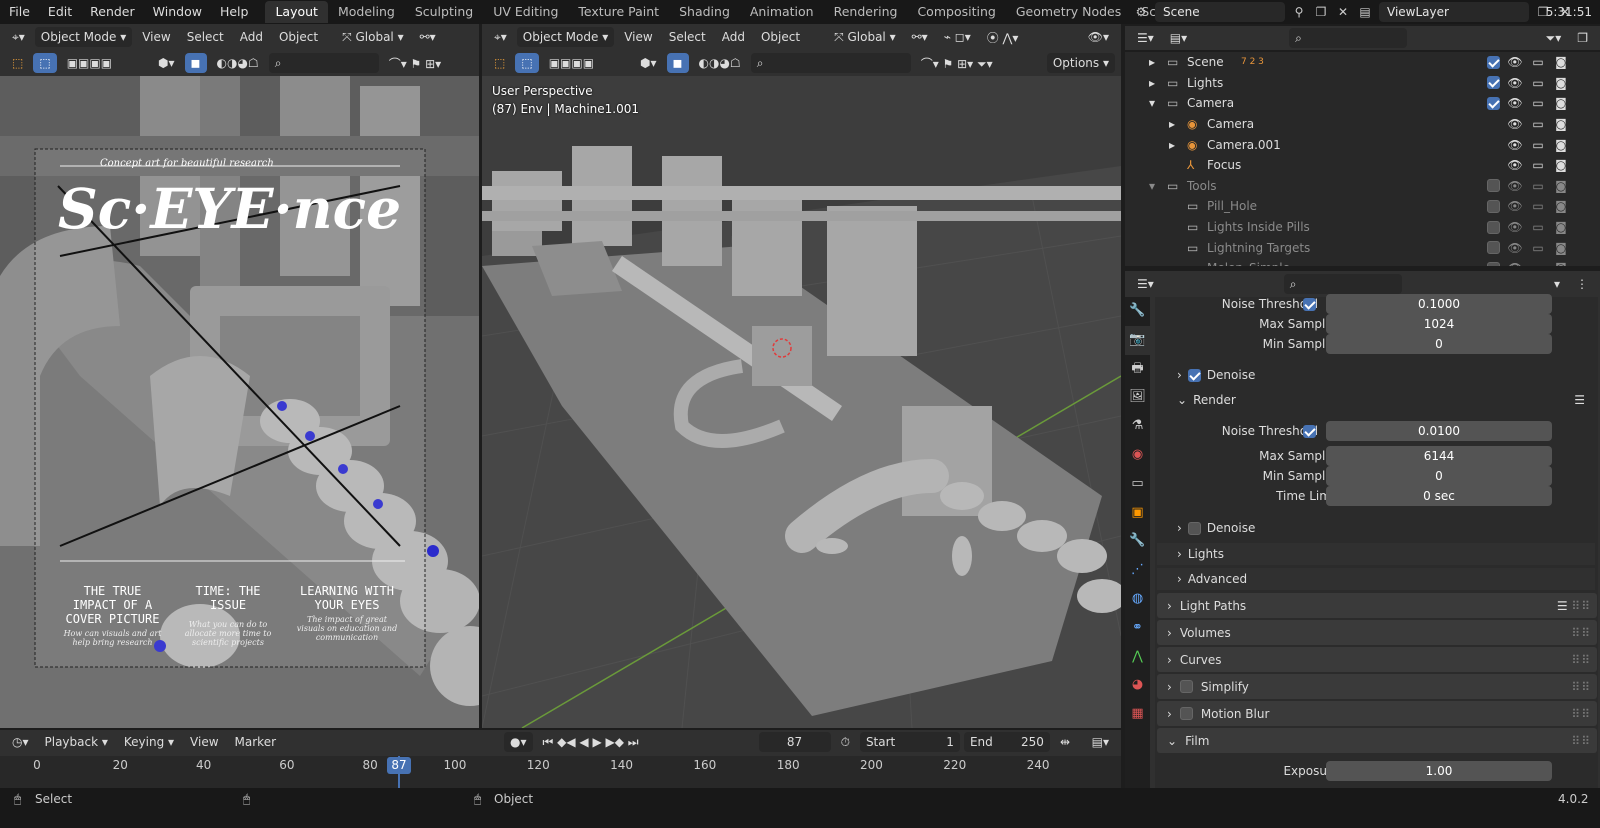 The image size is (1600, 828). What do you see at coordinates (1309, 431) in the screenshot?
I see `noise-threshold-checkbox` at bounding box center [1309, 431].